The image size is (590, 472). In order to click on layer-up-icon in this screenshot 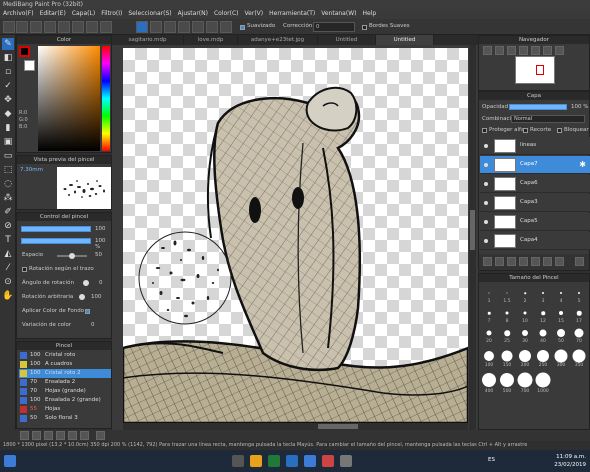, I will do `click(547, 261)`.